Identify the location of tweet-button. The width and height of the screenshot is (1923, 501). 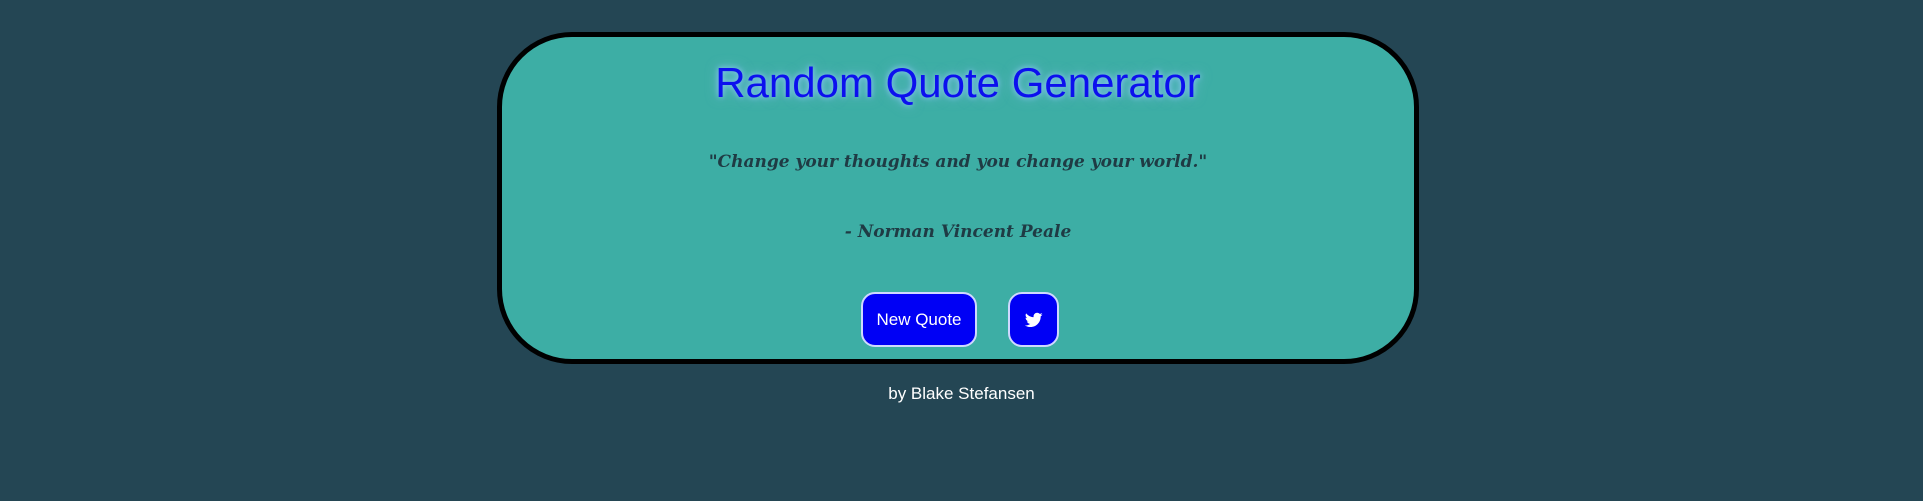
(1033, 319).